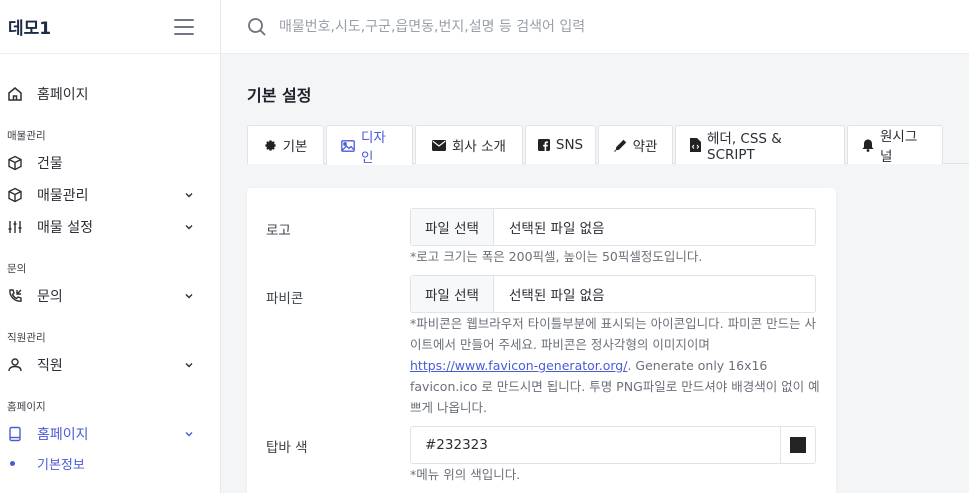 The width and height of the screenshot is (969, 493). I want to click on sidebar-item-label: 건물, so click(50, 164).